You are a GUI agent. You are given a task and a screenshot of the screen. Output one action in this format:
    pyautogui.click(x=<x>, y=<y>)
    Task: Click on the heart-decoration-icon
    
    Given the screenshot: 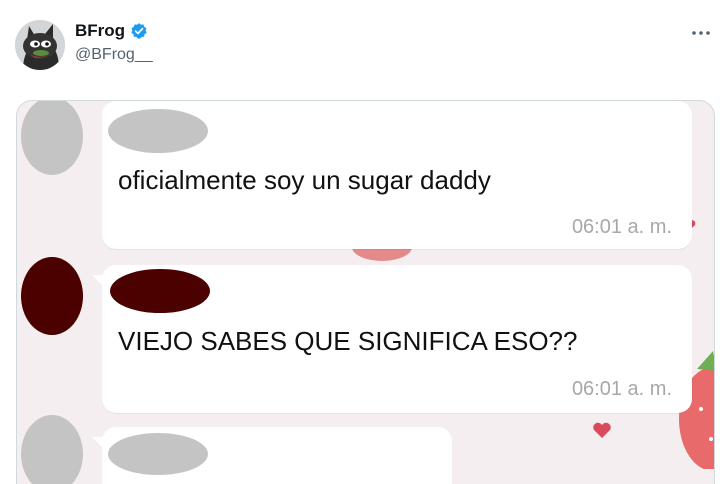 What is the action you would take?
    pyautogui.click(x=602, y=430)
    